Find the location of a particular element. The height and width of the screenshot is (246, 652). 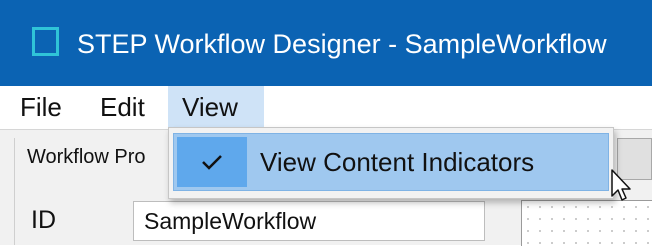

checkmark-icon is located at coordinates (212, 162).